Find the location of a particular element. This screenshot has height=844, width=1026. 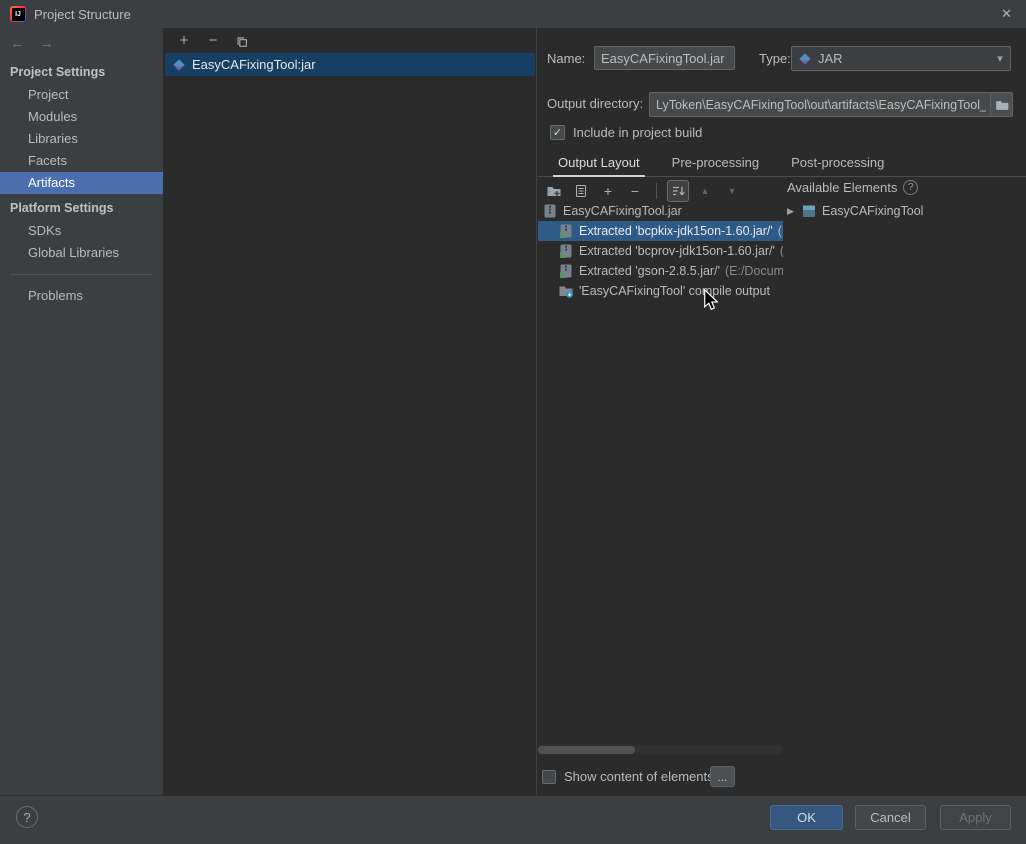

window-title: Project Structure is located at coordinates (82, 14).